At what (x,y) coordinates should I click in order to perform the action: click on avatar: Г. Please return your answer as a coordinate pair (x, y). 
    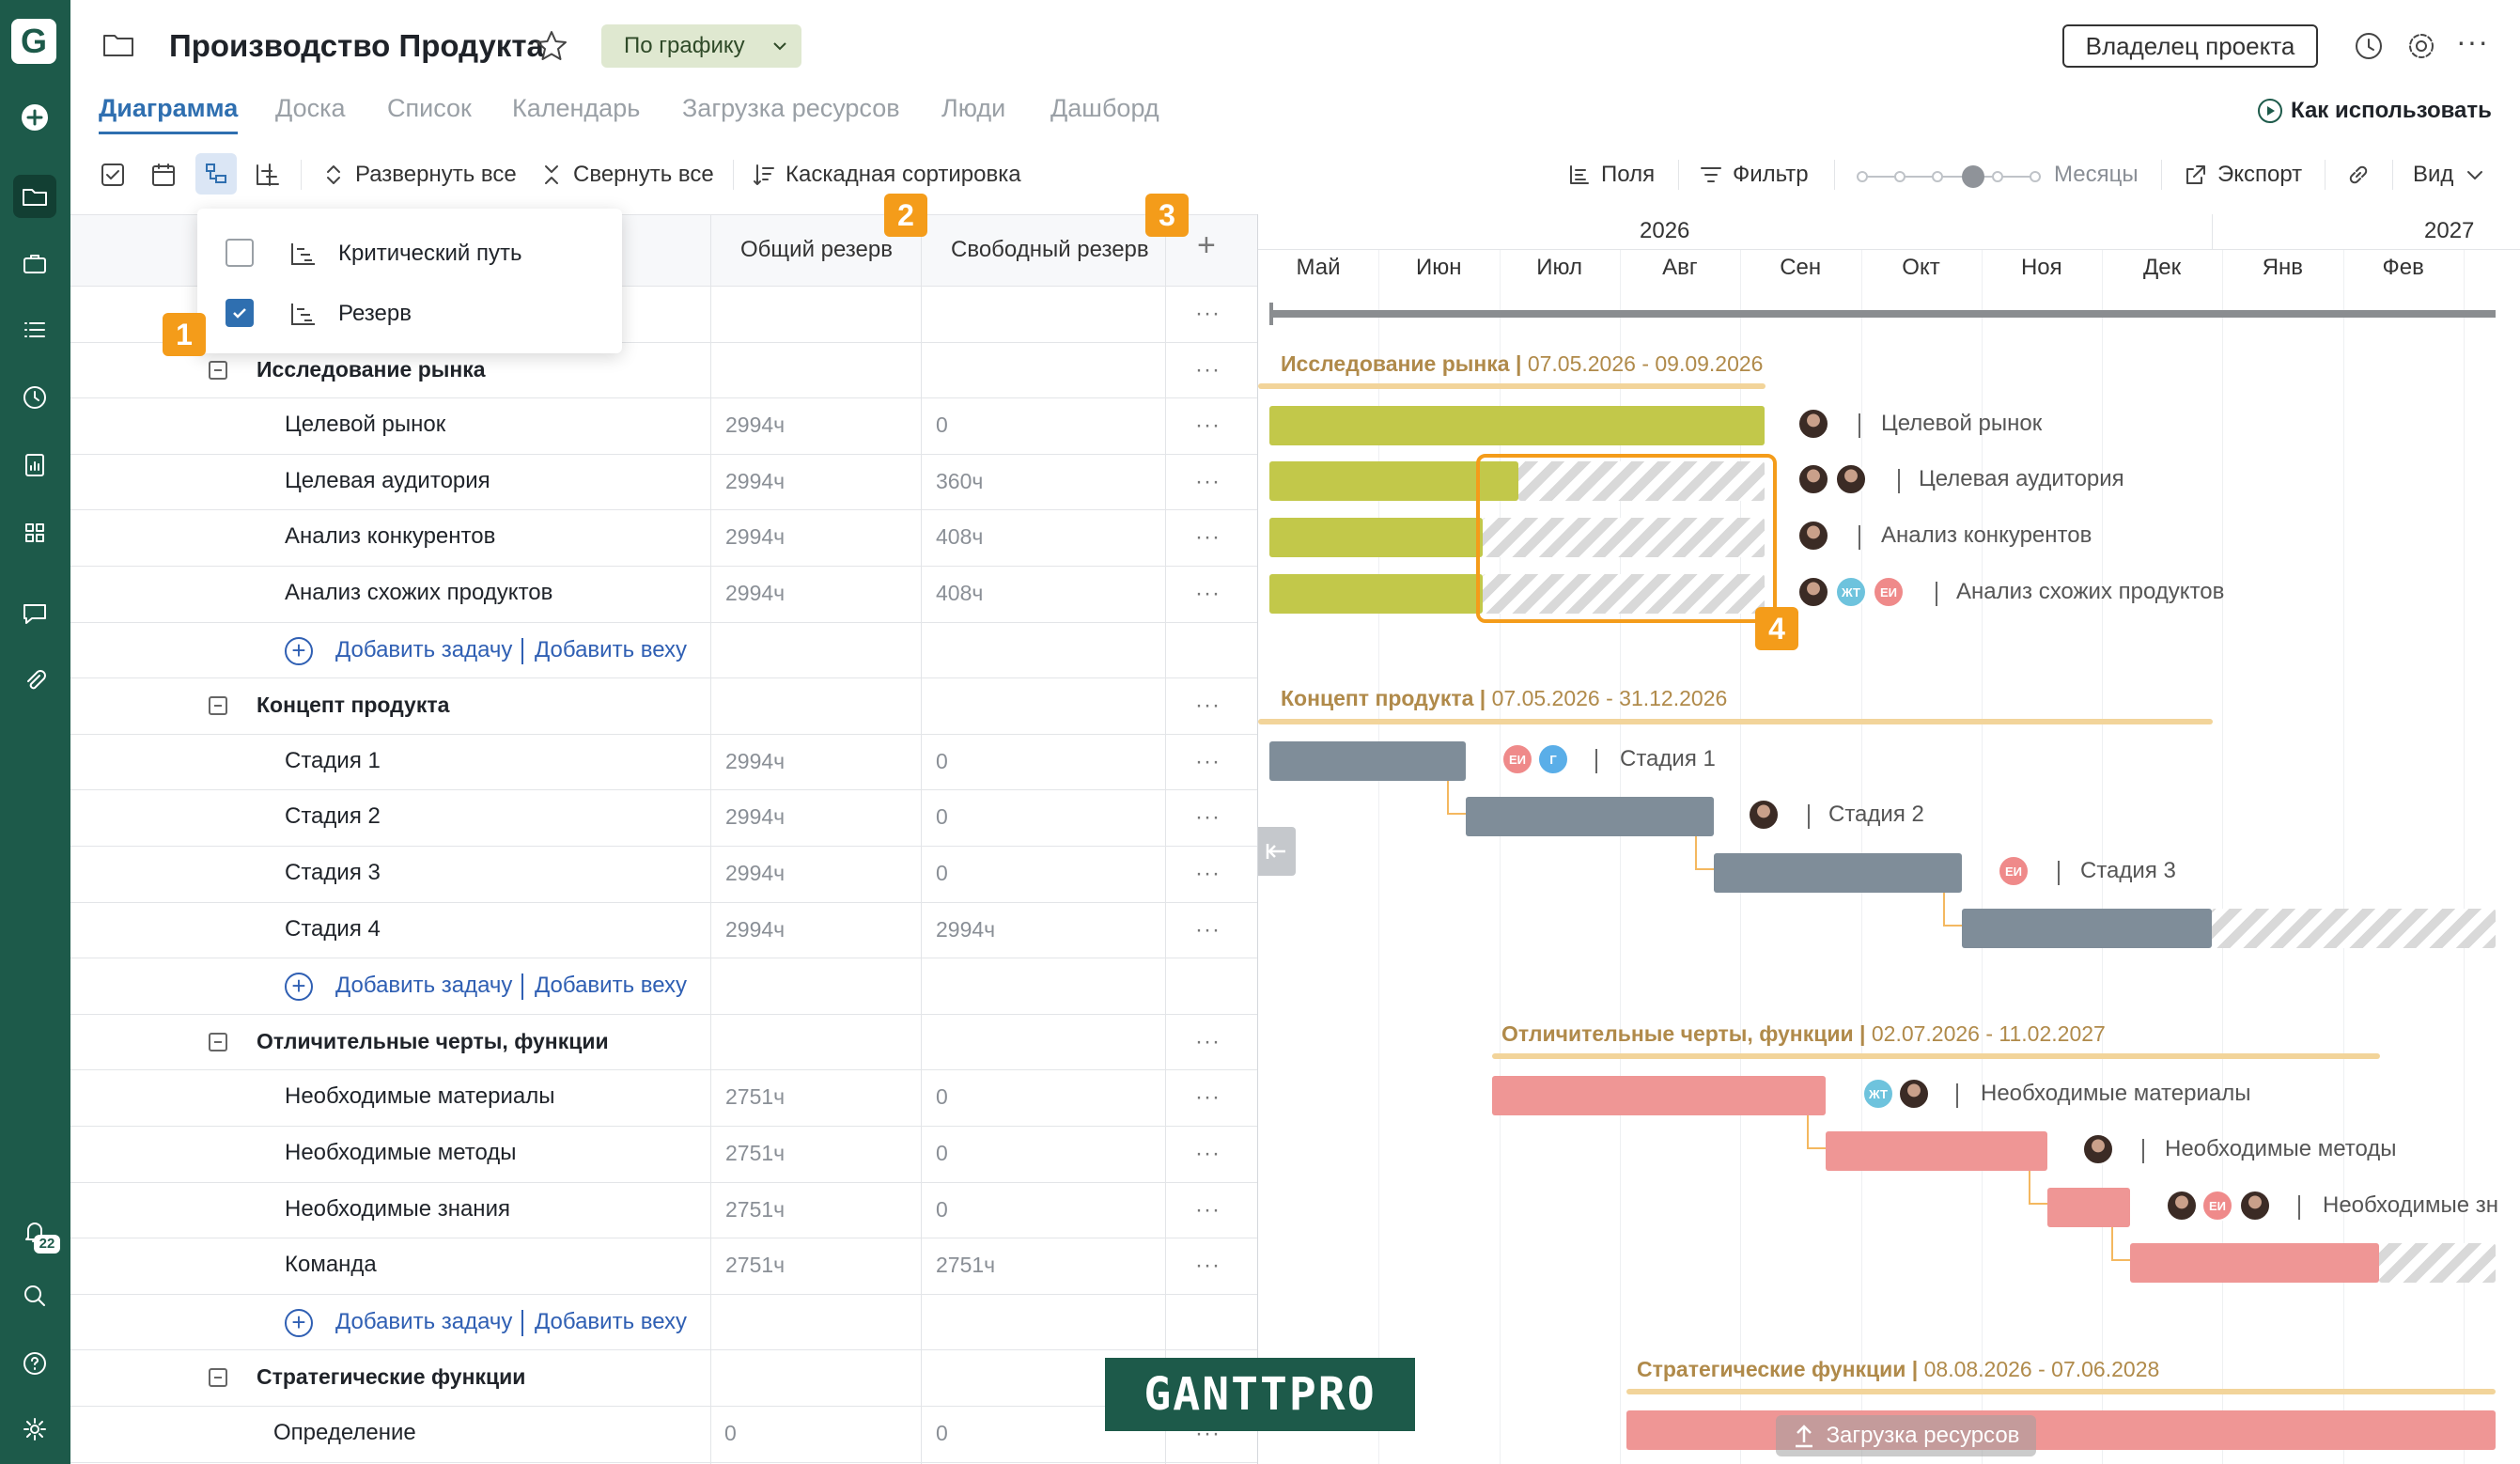
    Looking at the image, I should click on (1553, 759).